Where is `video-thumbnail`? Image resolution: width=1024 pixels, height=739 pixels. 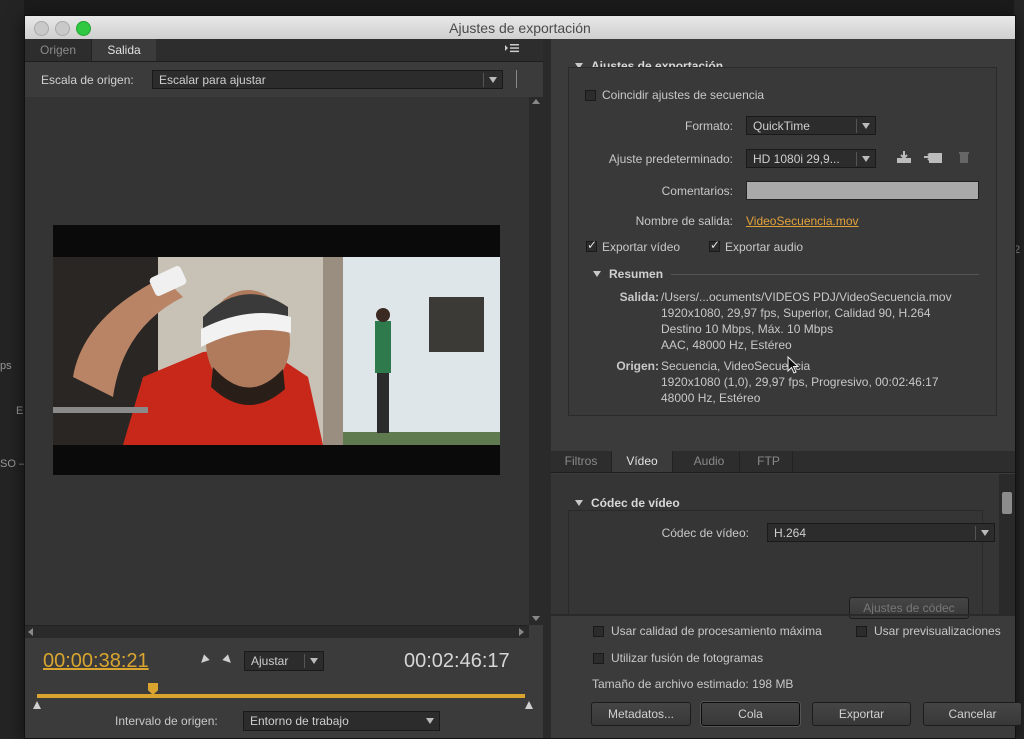
video-thumbnail is located at coordinates (276, 351).